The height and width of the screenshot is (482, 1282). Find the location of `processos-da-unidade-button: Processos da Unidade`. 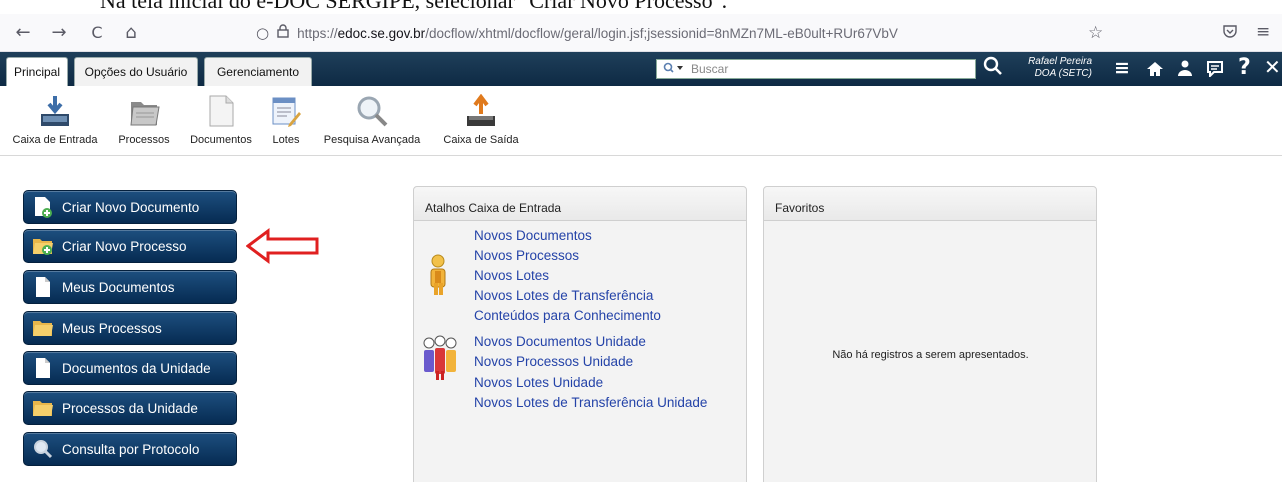

processos-da-unidade-button: Processos da Unidade is located at coordinates (130, 408).